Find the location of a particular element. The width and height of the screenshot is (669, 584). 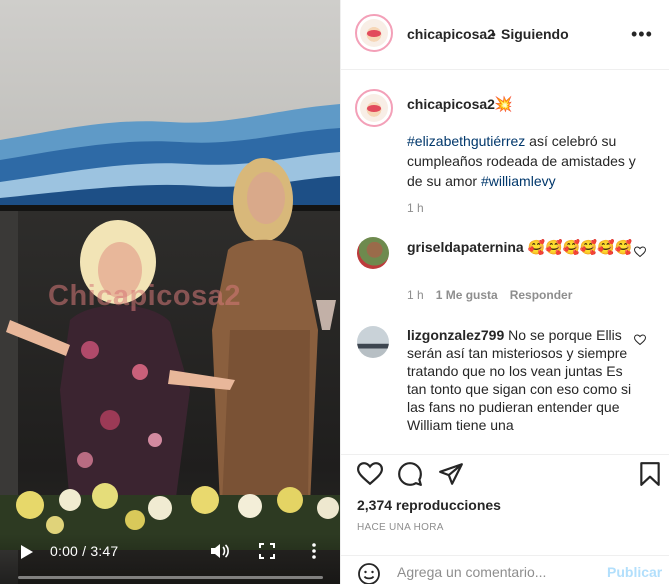

post-header: chicapicosa2 • Siguiendo ••• is located at coordinates (505, 35).